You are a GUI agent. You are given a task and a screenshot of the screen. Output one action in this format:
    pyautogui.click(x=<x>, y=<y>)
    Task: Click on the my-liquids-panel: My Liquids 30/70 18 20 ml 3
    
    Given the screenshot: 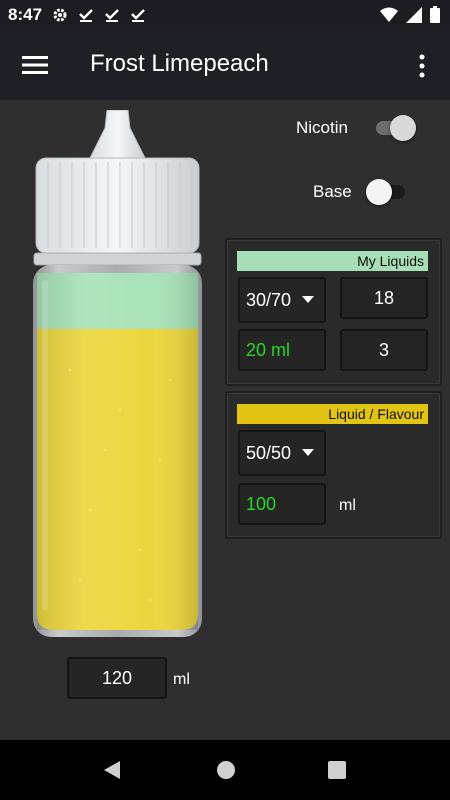 What is the action you would take?
    pyautogui.click(x=333, y=312)
    